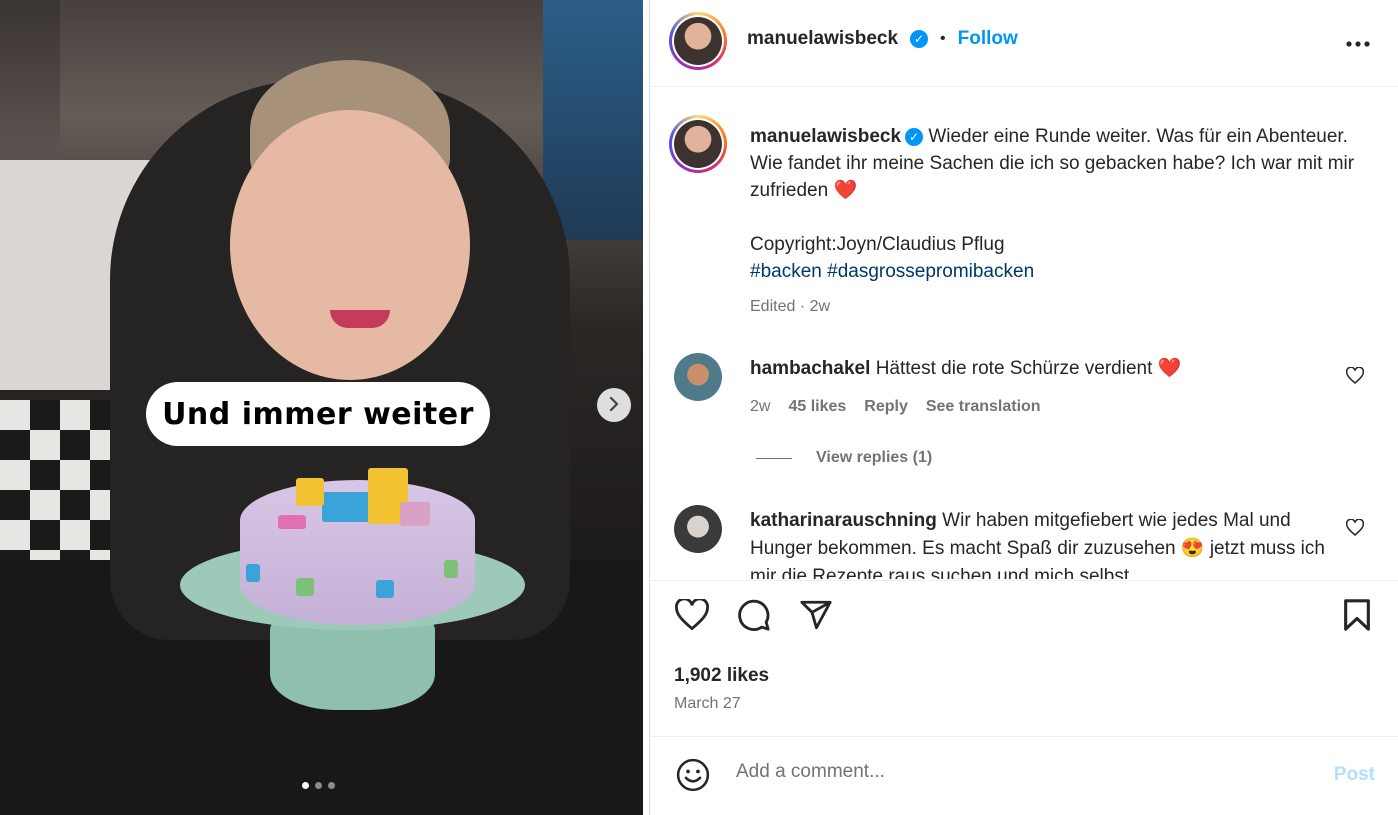 This screenshot has height=815, width=1398. What do you see at coordinates (593, 120) in the screenshot?
I see `background-window` at bounding box center [593, 120].